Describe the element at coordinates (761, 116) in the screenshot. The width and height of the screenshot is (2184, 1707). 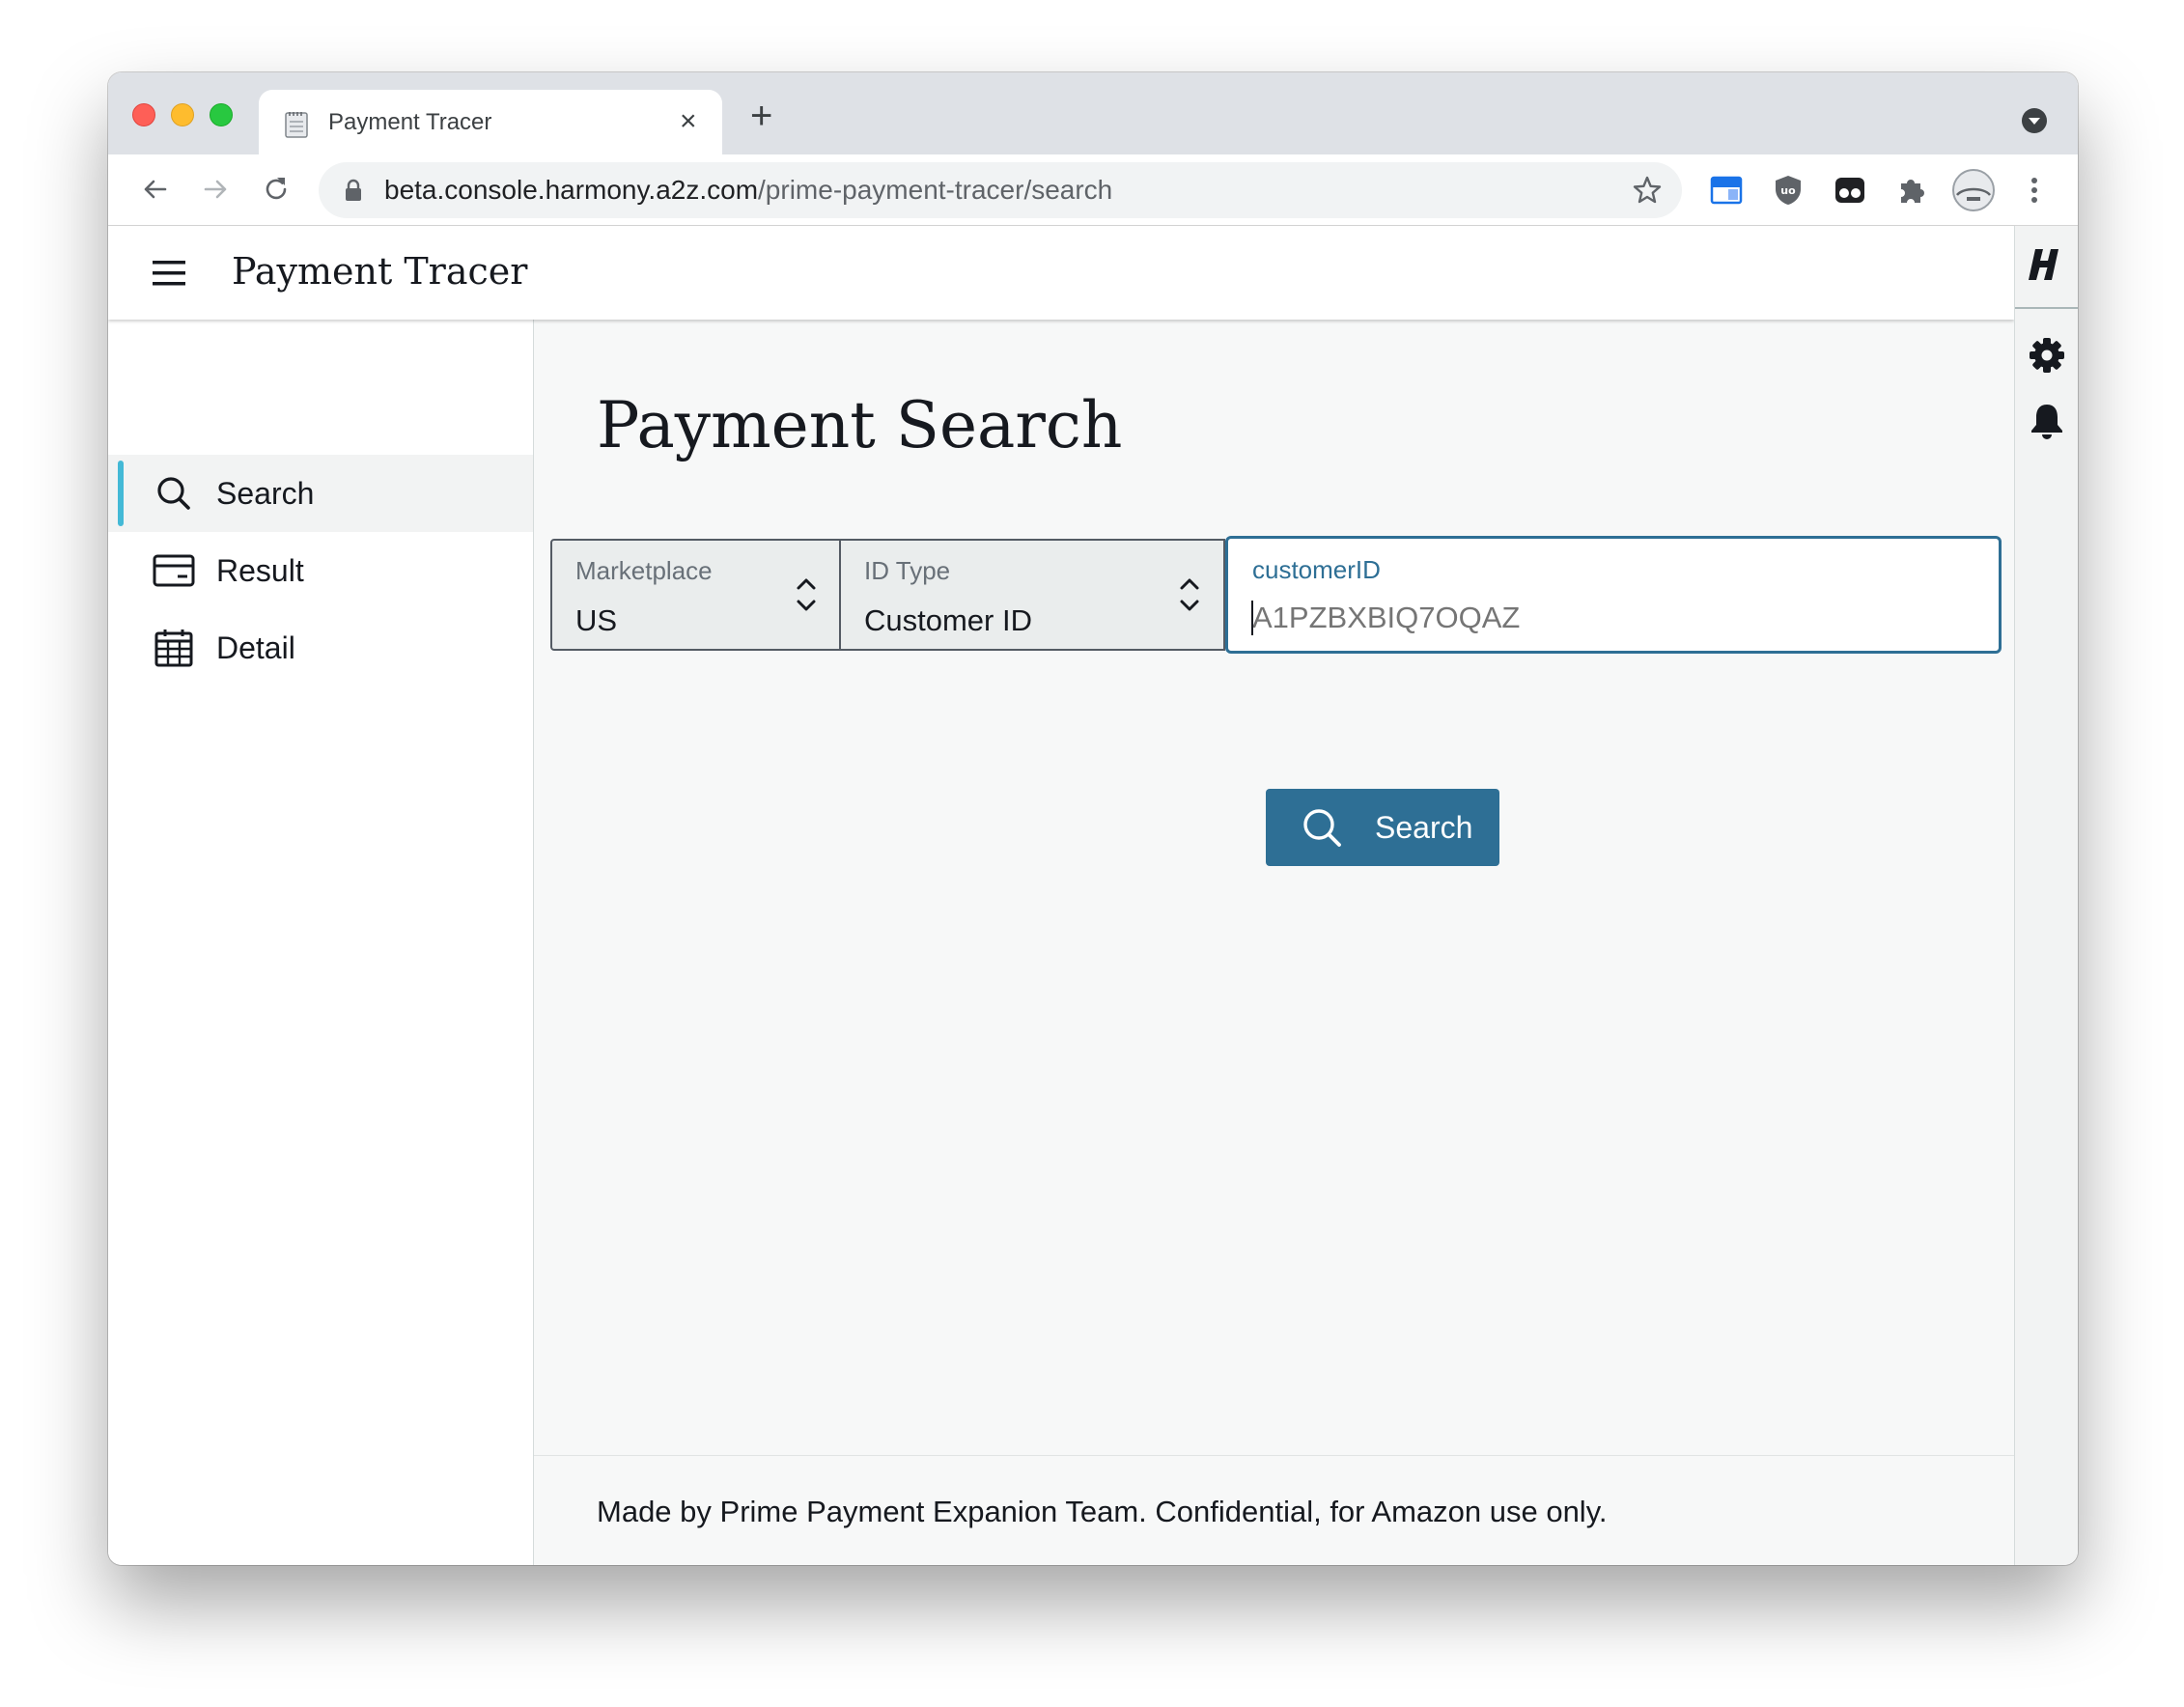
I see `new-tab-button: +` at that location.